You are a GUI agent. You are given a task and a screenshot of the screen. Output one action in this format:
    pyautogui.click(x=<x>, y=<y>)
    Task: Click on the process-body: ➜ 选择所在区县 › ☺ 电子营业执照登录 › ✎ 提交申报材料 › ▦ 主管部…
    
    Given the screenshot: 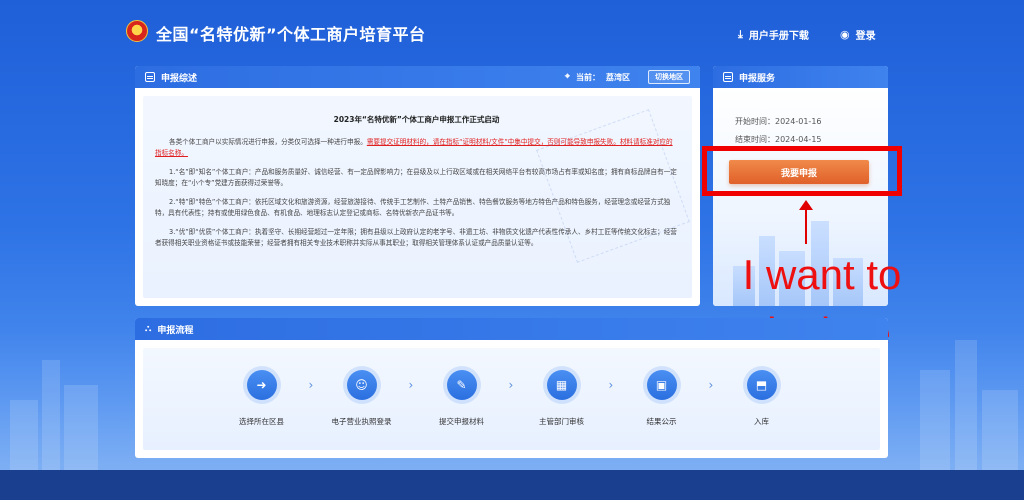 What is the action you would take?
    pyautogui.click(x=511, y=399)
    